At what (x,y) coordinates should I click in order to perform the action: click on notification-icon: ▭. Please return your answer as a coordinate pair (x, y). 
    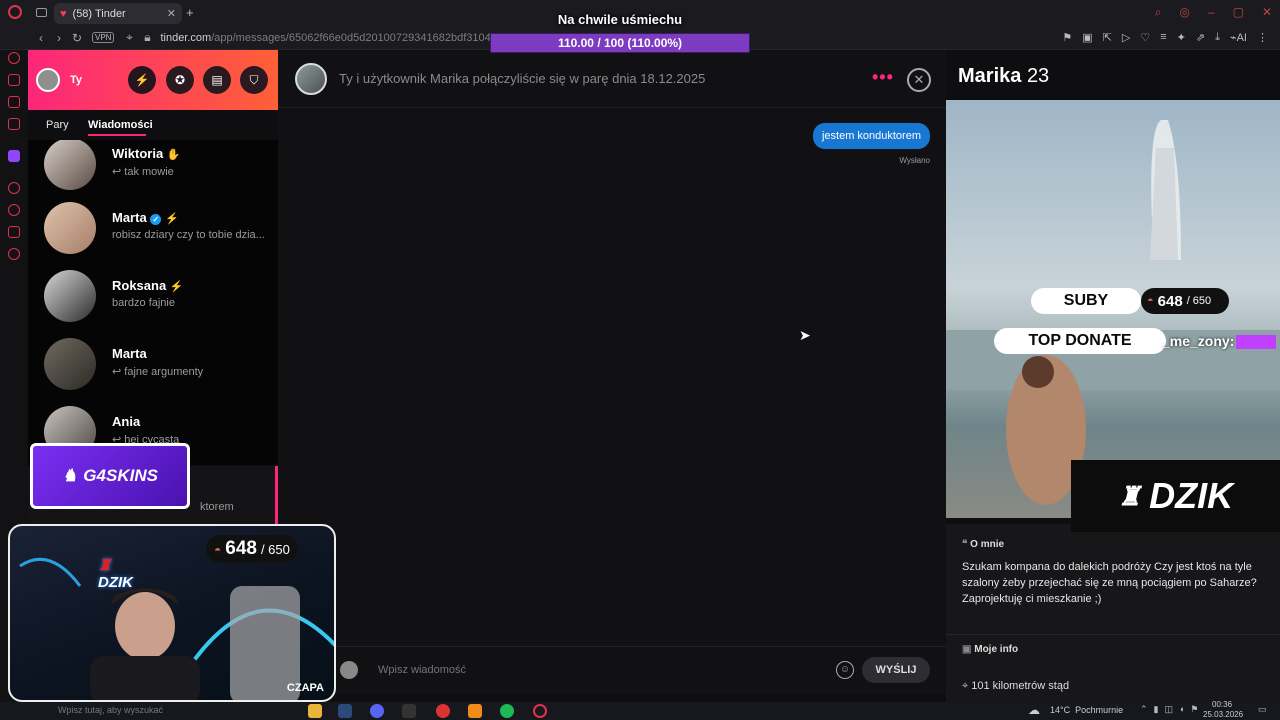
    Looking at the image, I should click on (1262, 709).